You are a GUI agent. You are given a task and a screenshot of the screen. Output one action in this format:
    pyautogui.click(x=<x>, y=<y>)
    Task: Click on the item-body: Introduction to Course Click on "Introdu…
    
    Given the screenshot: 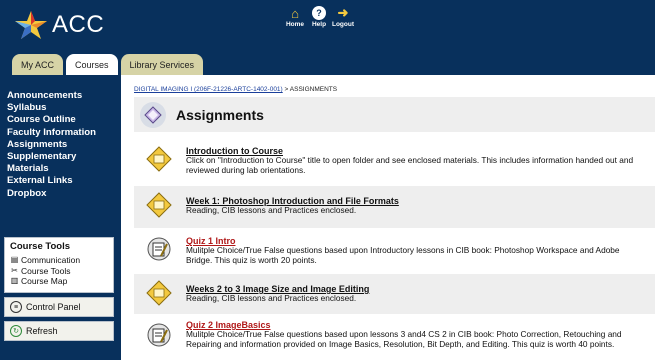 What is the action you would take?
    pyautogui.click(x=416, y=162)
    